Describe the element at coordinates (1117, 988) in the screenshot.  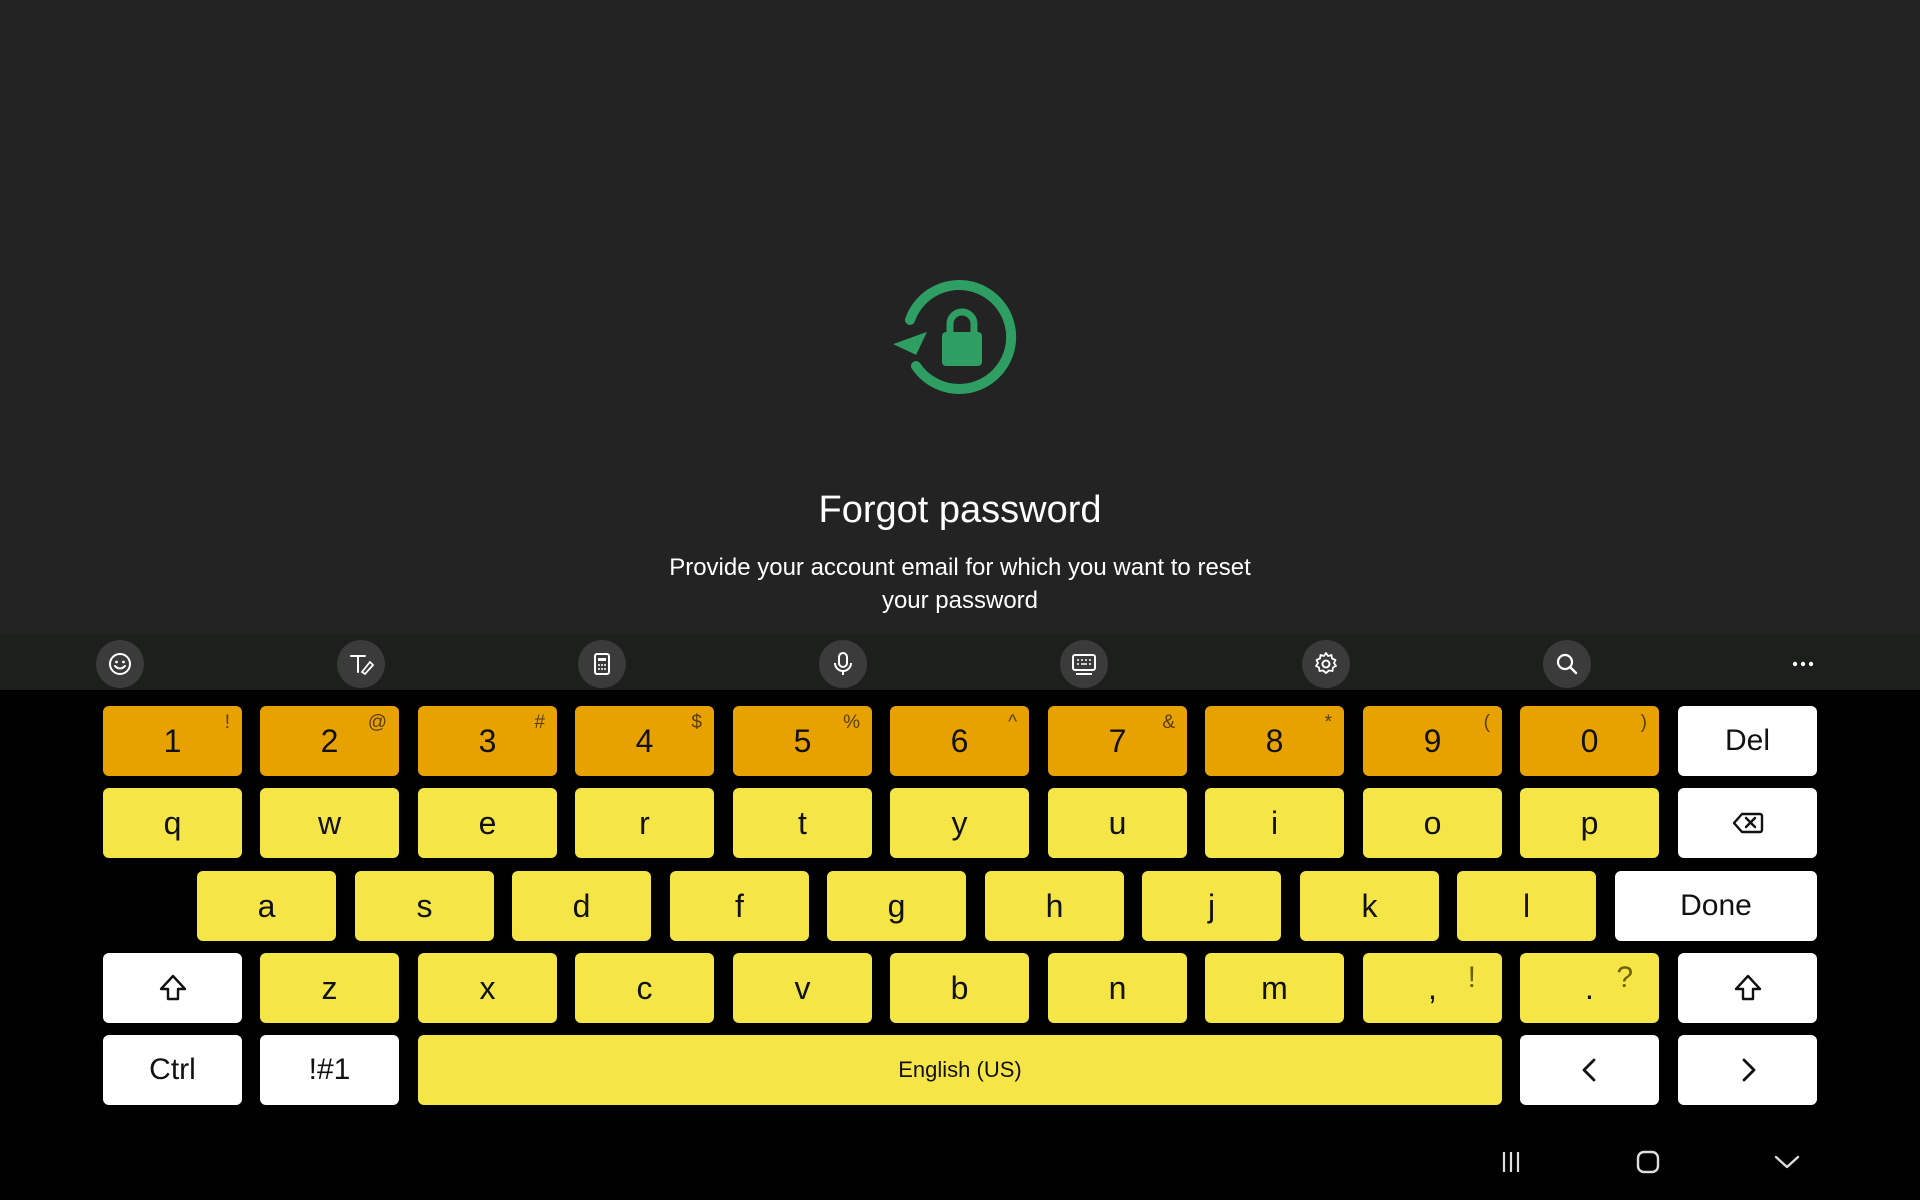
I see `key-n: n` at that location.